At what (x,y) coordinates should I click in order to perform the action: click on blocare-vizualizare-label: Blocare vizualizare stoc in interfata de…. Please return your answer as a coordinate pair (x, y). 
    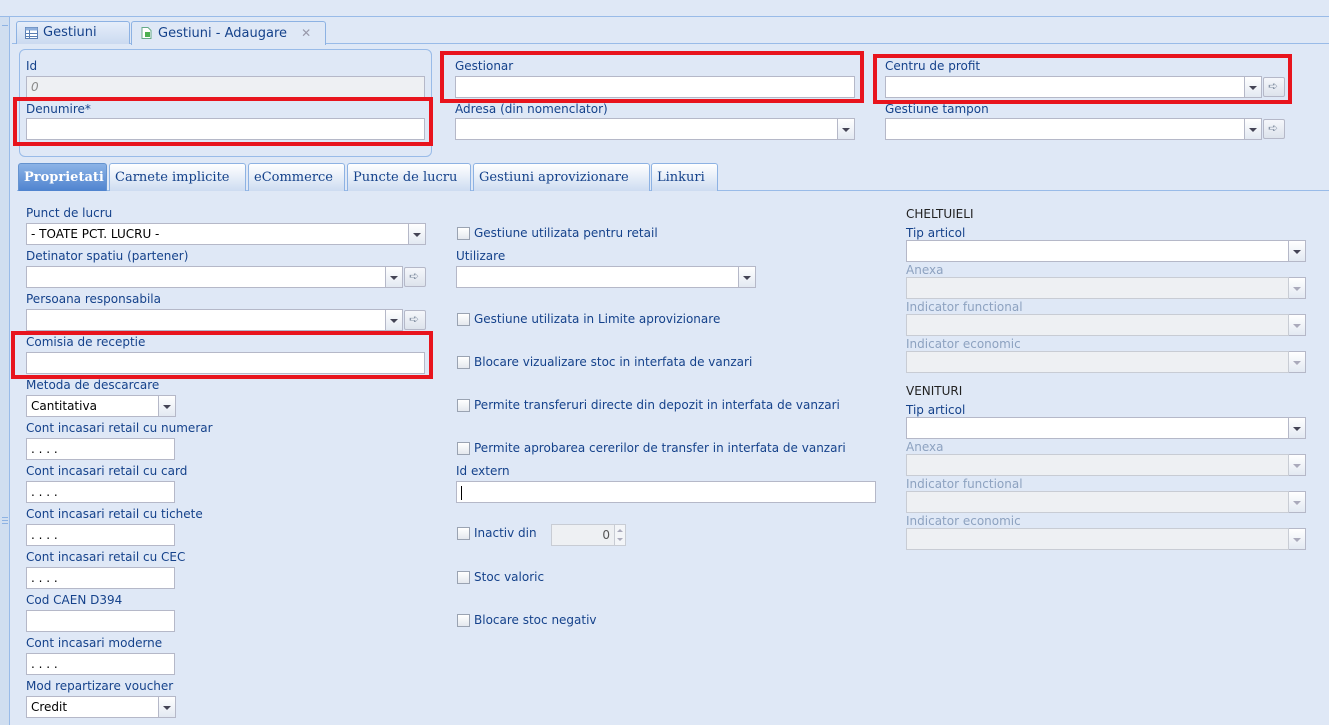
    Looking at the image, I should click on (613, 362).